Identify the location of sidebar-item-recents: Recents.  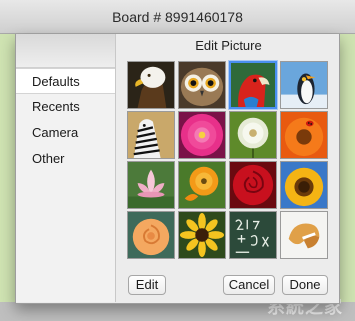
(65, 107).